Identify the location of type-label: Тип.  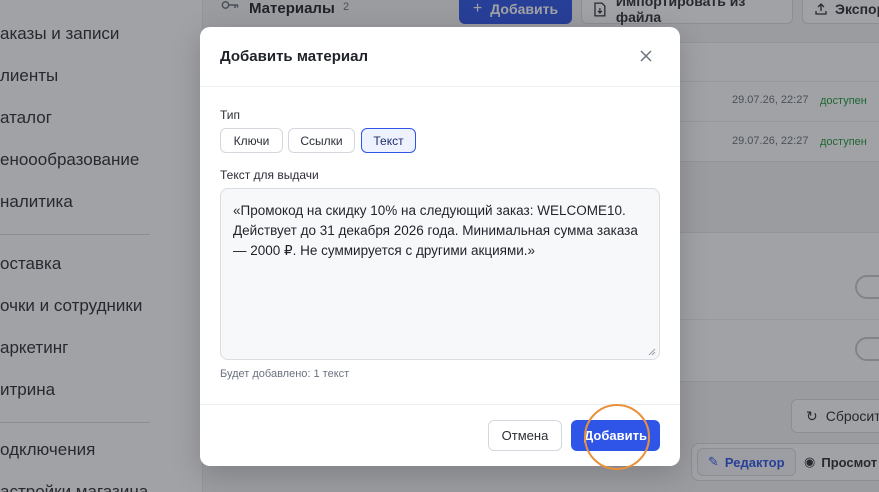
(230, 115).